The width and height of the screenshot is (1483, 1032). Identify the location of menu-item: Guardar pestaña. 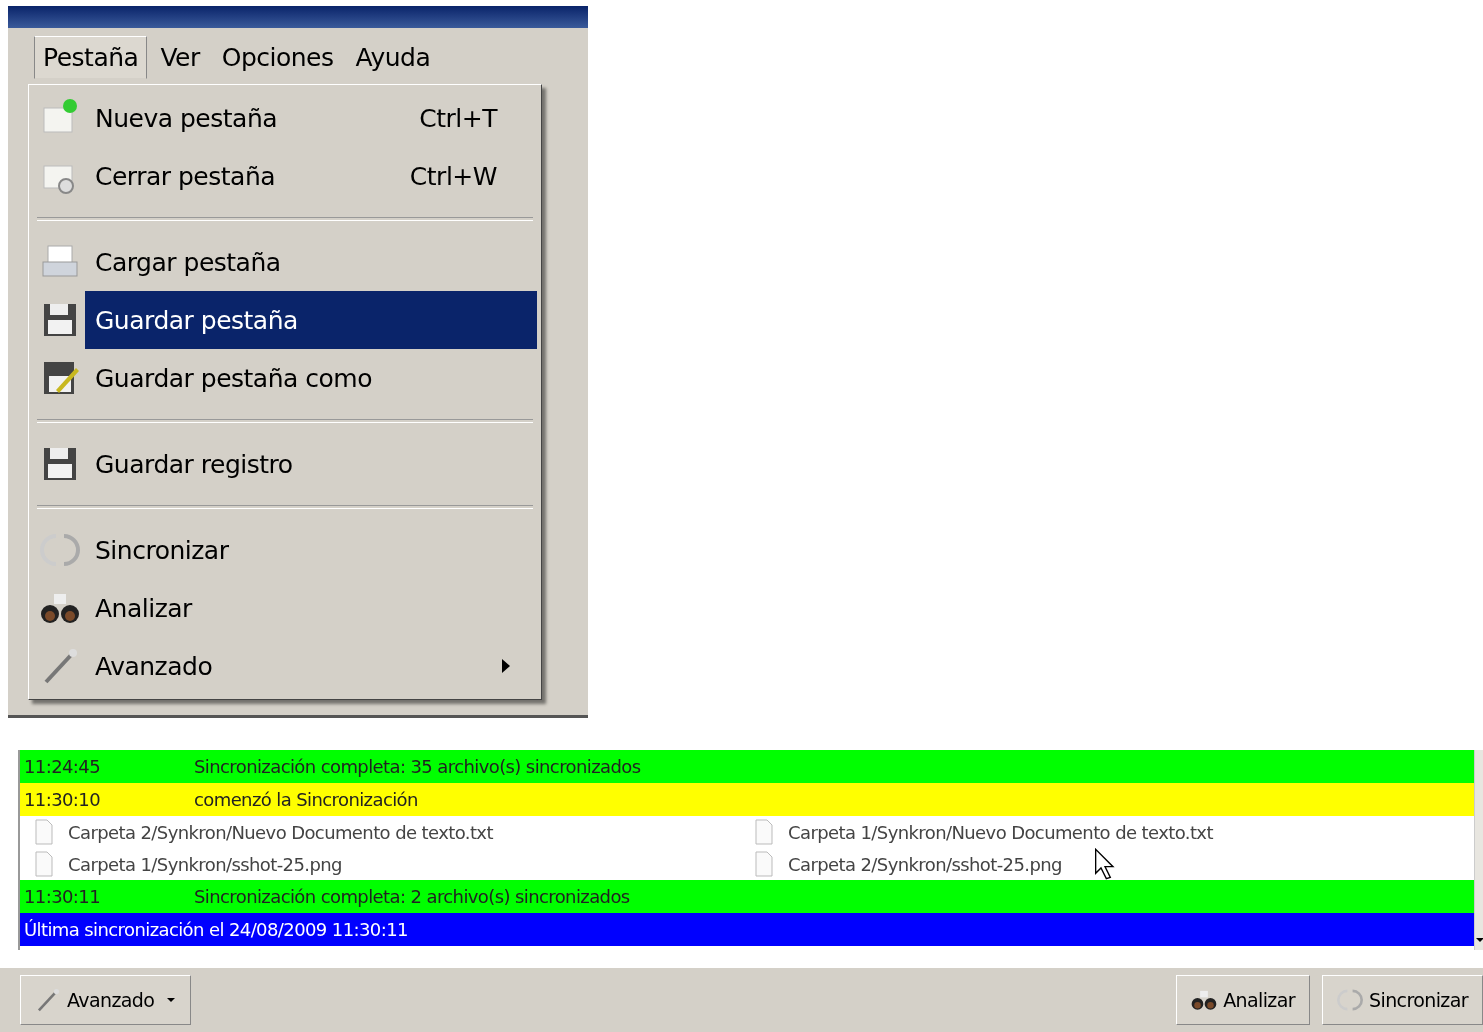
(311, 320).